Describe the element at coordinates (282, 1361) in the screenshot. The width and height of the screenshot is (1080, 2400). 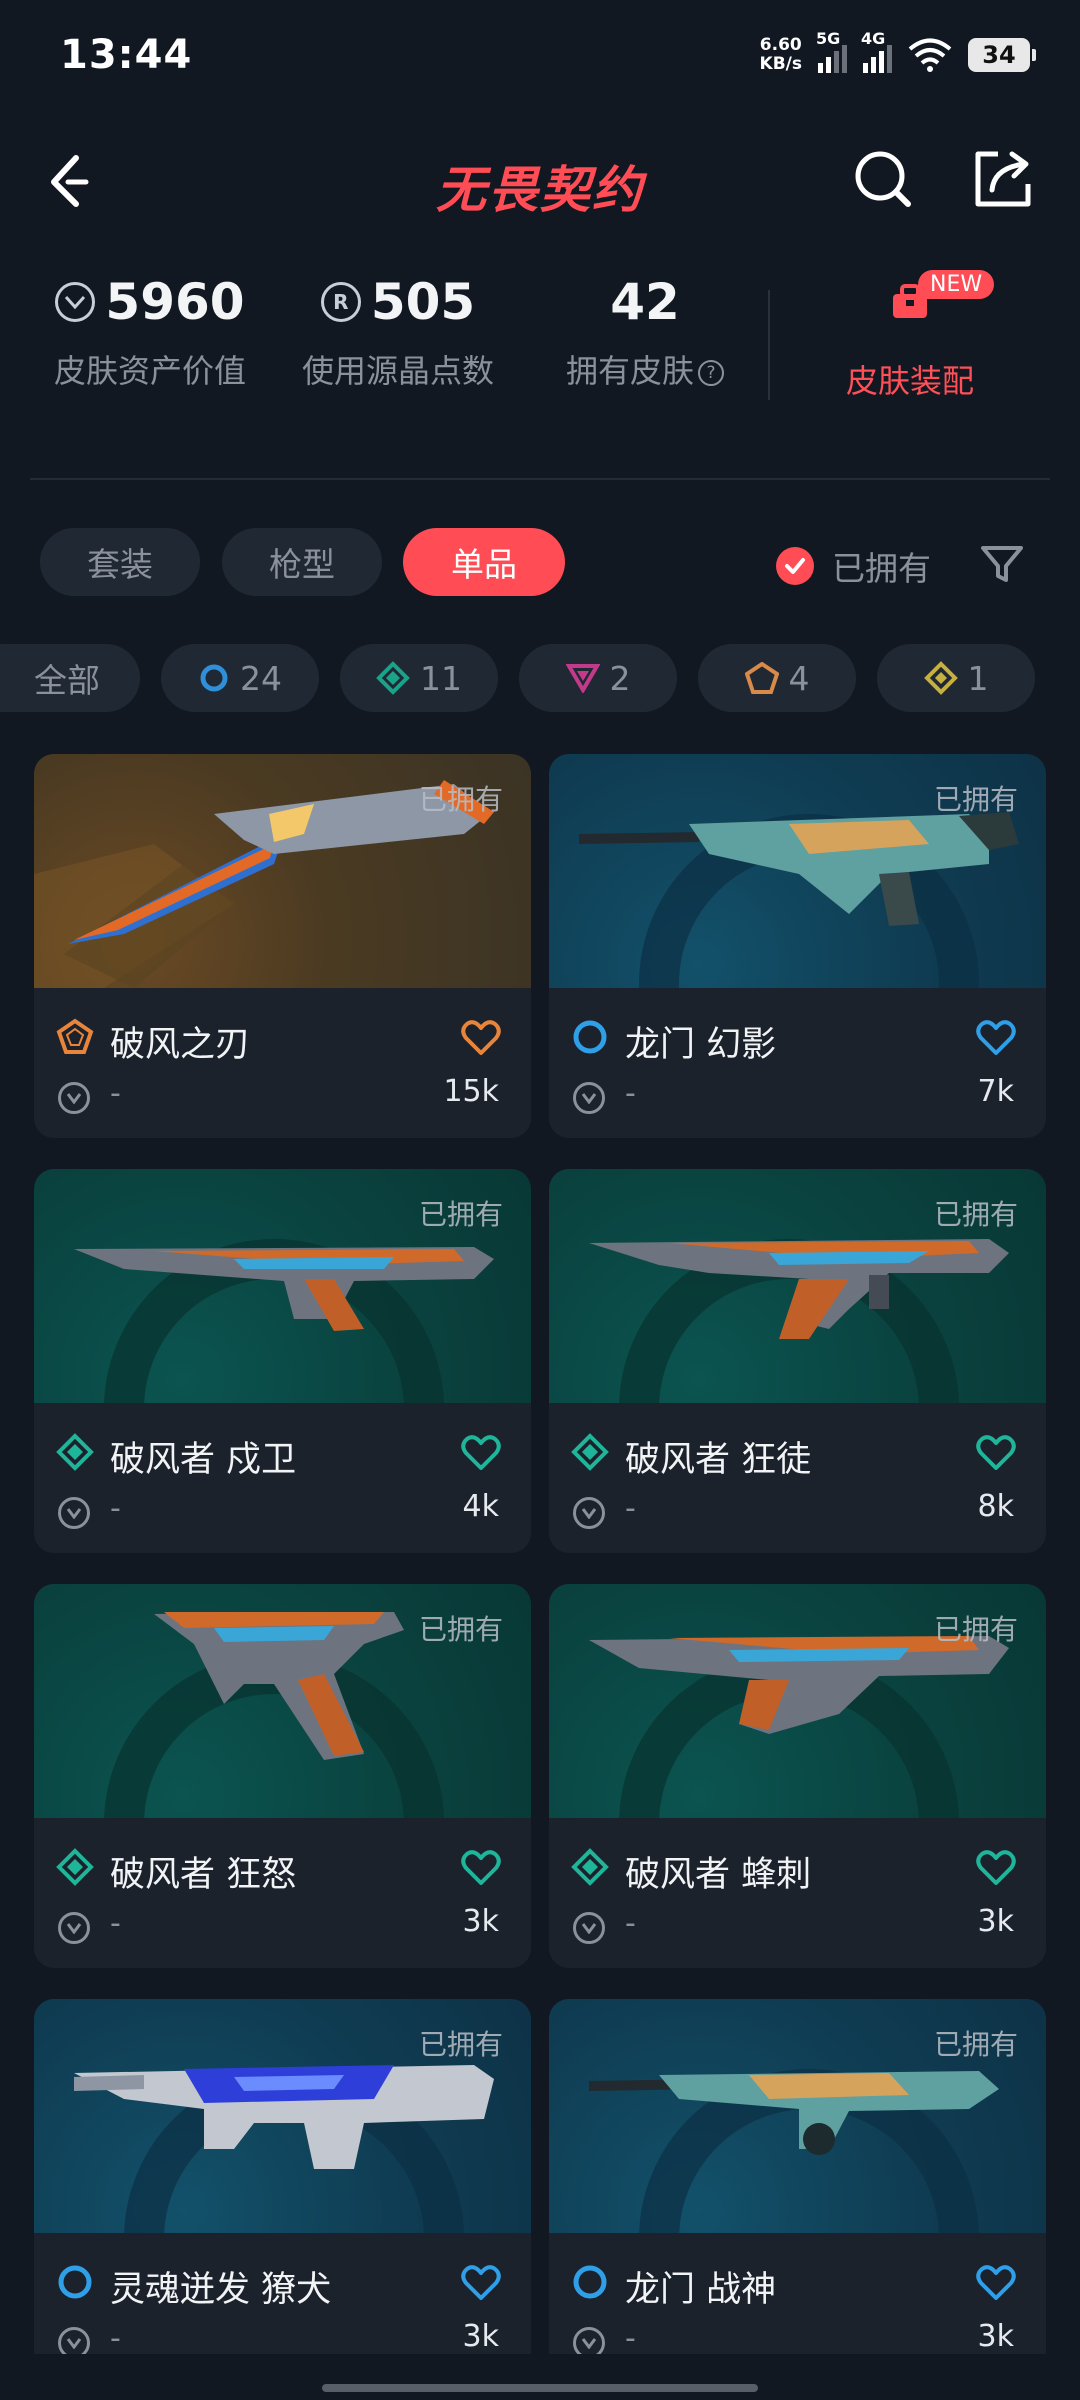
I see `skin-card: 已拥有 破风者 戍卫 - 4k` at that location.